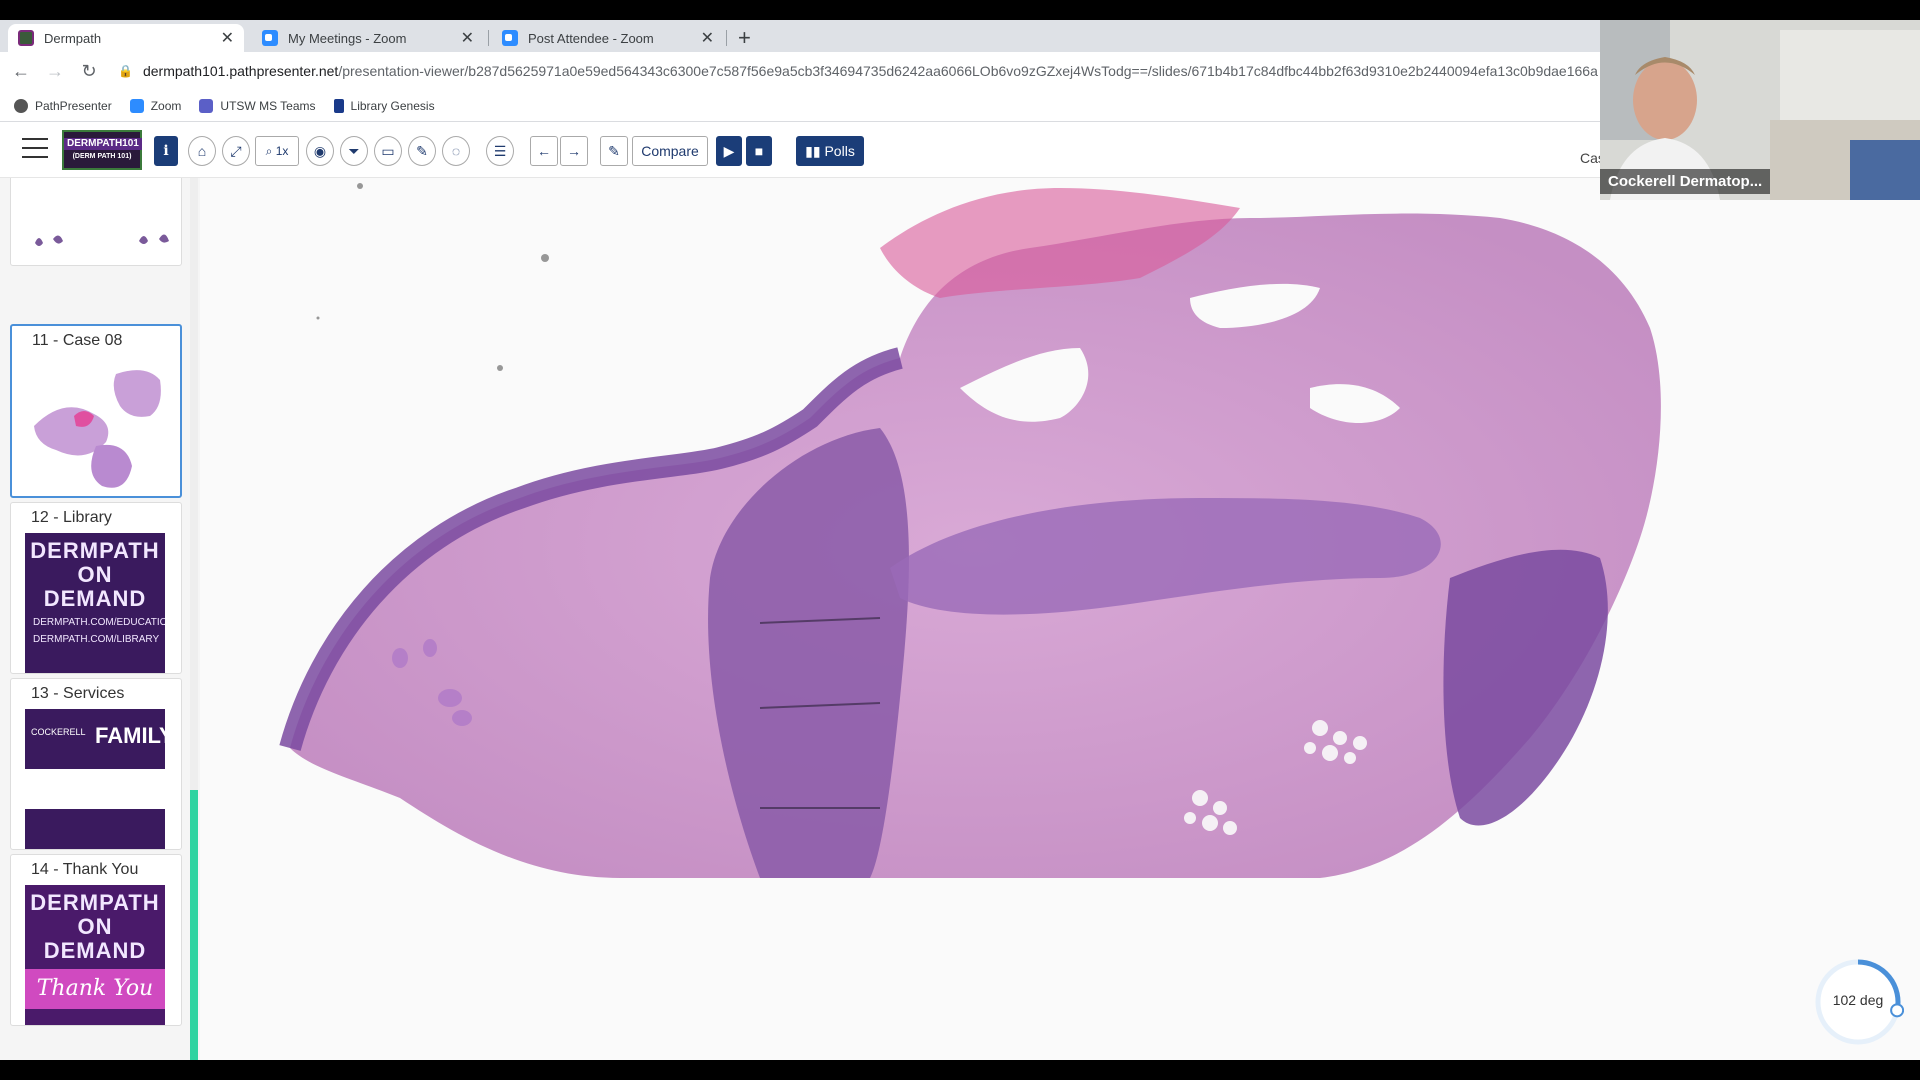 The width and height of the screenshot is (1920, 1080). I want to click on bookmark-label: Library Genesis, so click(392, 105).